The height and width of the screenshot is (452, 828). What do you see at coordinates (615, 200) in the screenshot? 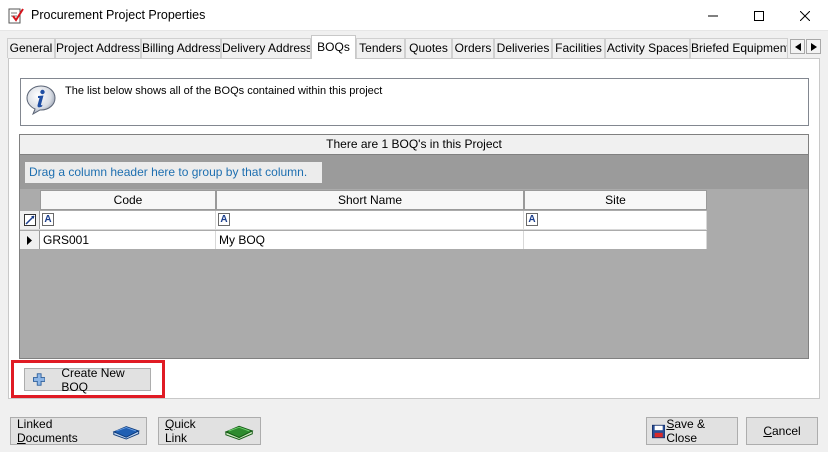
I see `column-header-site: Site` at bounding box center [615, 200].